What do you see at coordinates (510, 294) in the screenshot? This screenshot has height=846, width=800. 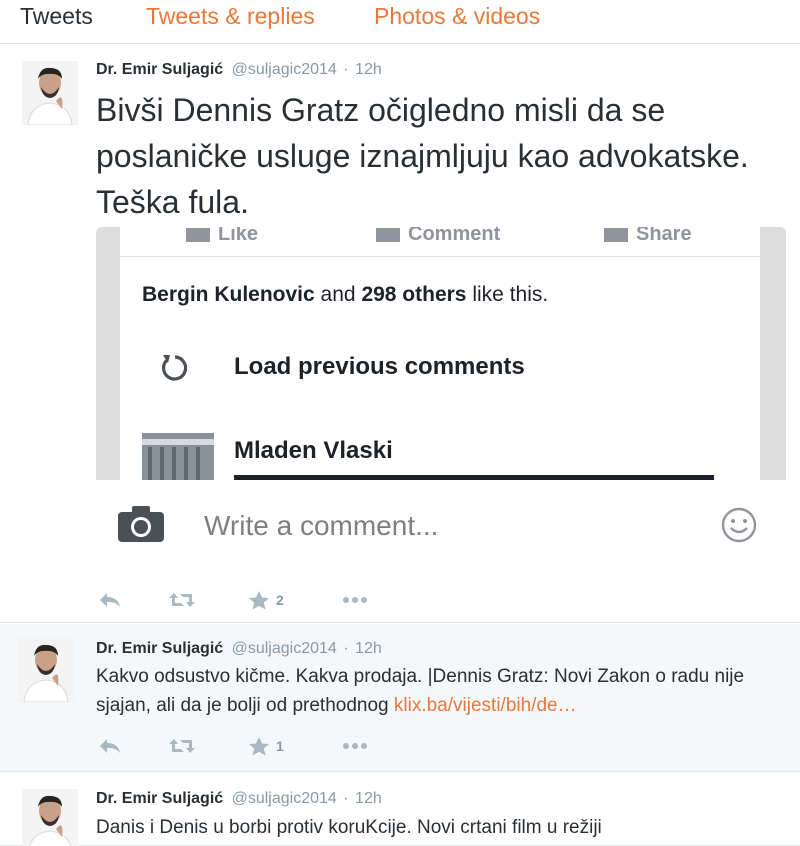 I see `fb-likes-suffix: like this.` at bounding box center [510, 294].